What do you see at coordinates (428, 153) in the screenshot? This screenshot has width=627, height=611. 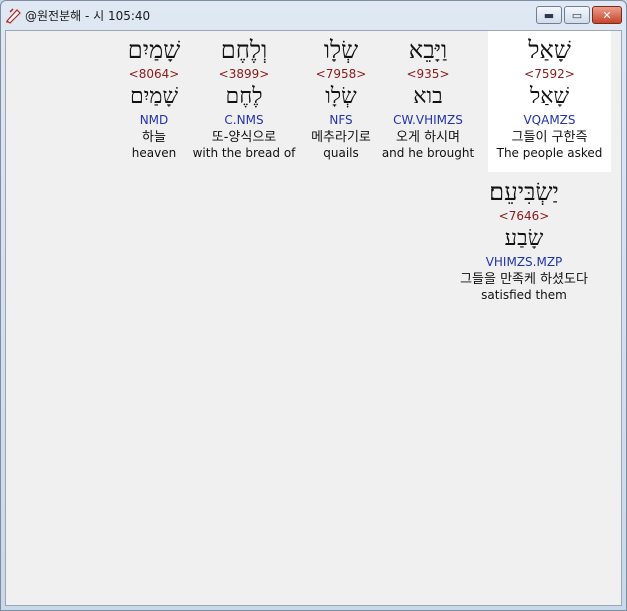 I see `english-gloss: and he brought` at bounding box center [428, 153].